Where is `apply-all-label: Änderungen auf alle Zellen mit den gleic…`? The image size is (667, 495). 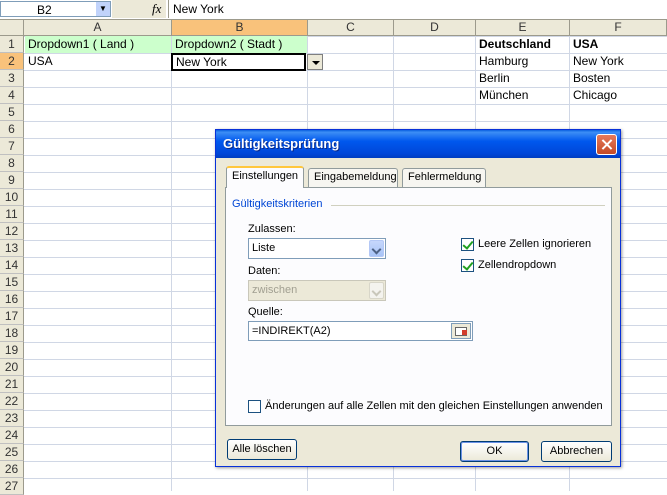 apply-all-label: Änderungen auf alle Zellen mit den gleic… is located at coordinates (434, 406).